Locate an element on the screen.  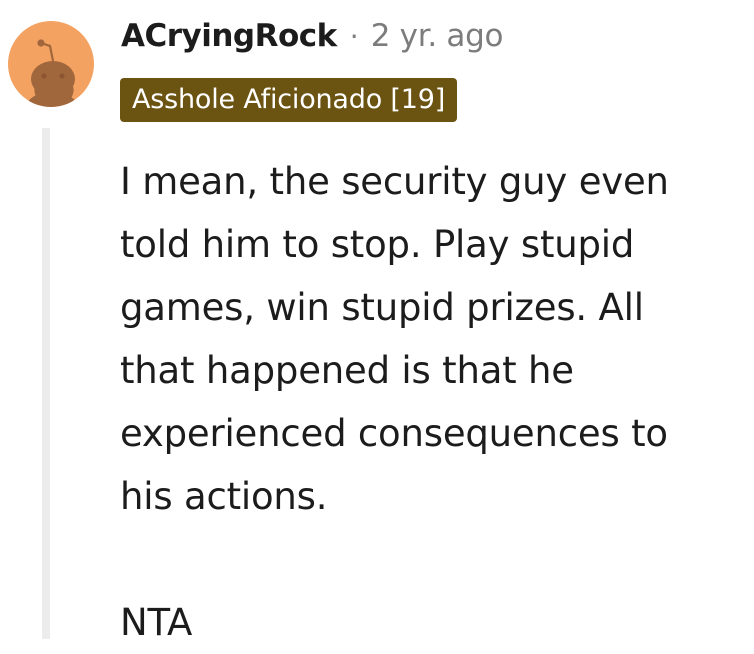
comment-body-line: experienced consequences to is located at coordinates (394, 433).